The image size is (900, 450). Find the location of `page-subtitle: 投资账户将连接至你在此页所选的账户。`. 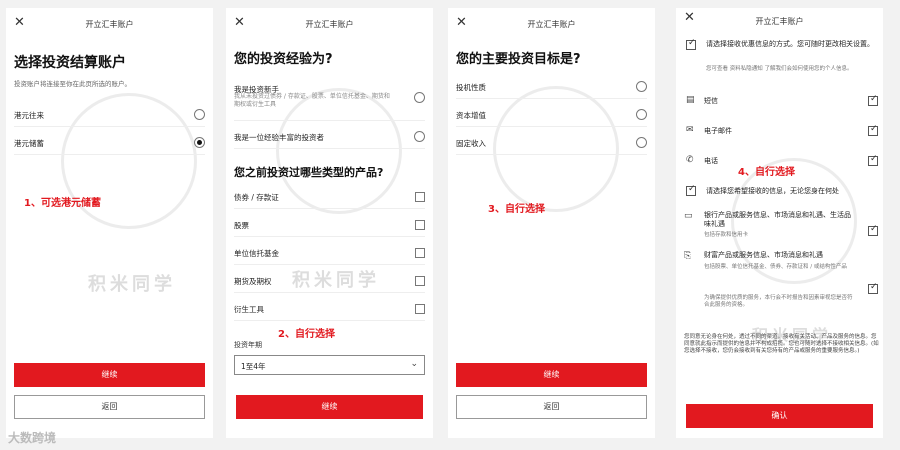

page-subtitle: 投资账户将连接至你在此页所选的账户。 is located at coordinates (72, 84).